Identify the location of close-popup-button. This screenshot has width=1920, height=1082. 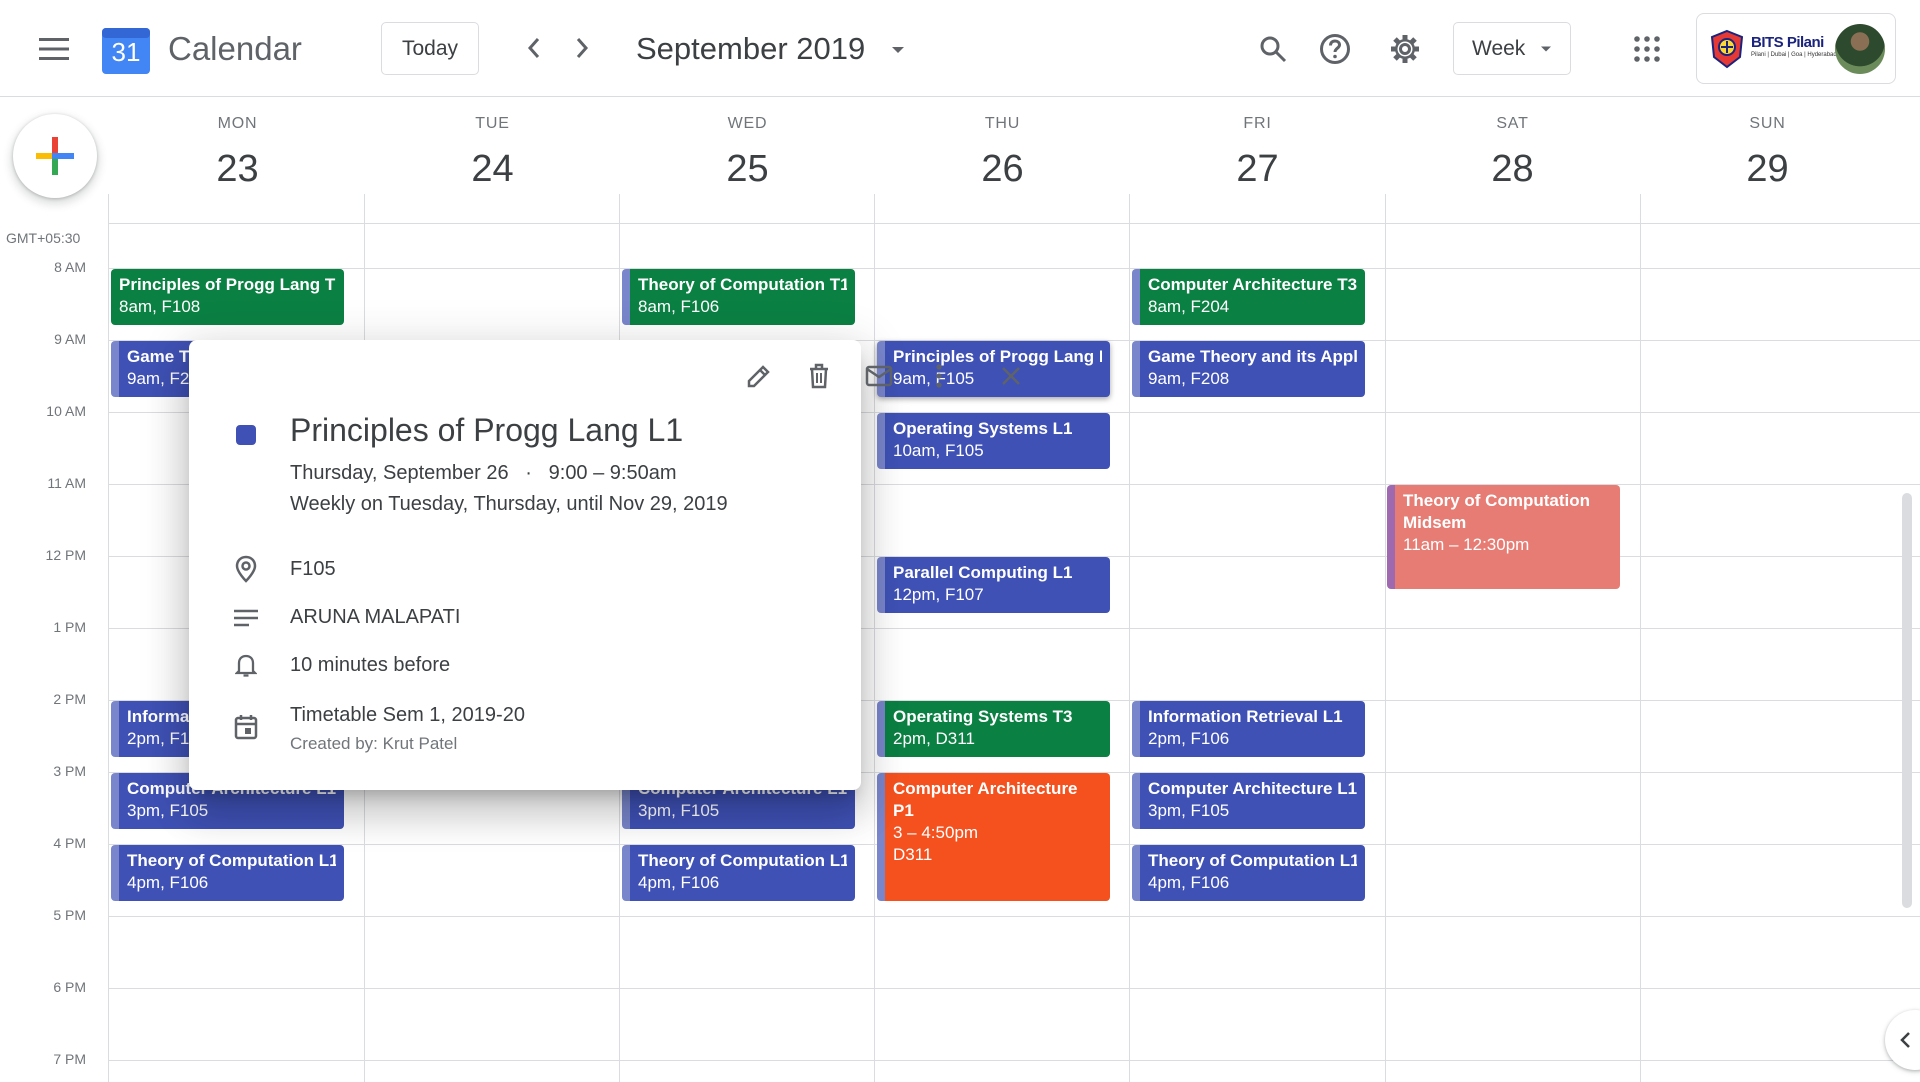
(1011, 376).